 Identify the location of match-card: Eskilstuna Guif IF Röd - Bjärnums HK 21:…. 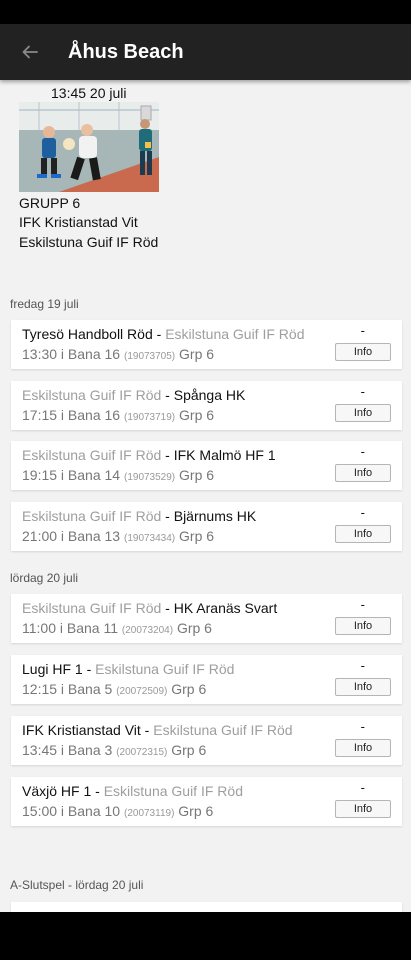
(206, 526).